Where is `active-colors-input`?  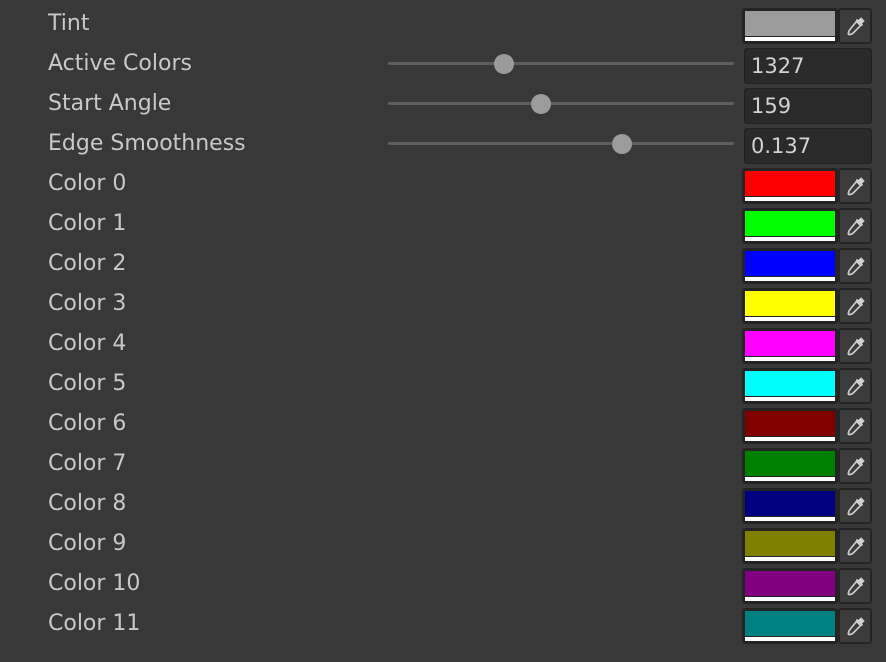
active-colors-input is located at coordinates (808, 66).